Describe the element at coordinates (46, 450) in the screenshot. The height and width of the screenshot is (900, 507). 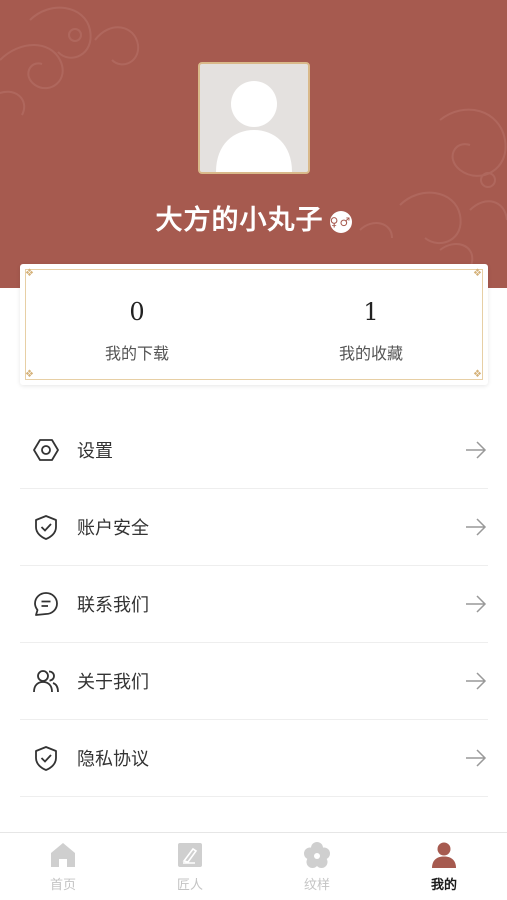
I see `hexagon-settings-icon` at that location.